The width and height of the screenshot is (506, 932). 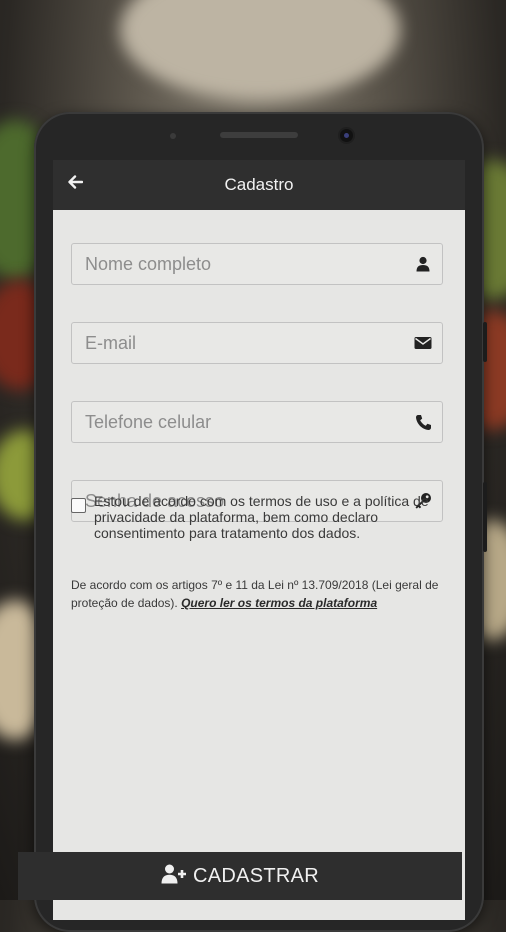 I want to click on register-button-label: CADASTRAR, so click(x=256, y=875).